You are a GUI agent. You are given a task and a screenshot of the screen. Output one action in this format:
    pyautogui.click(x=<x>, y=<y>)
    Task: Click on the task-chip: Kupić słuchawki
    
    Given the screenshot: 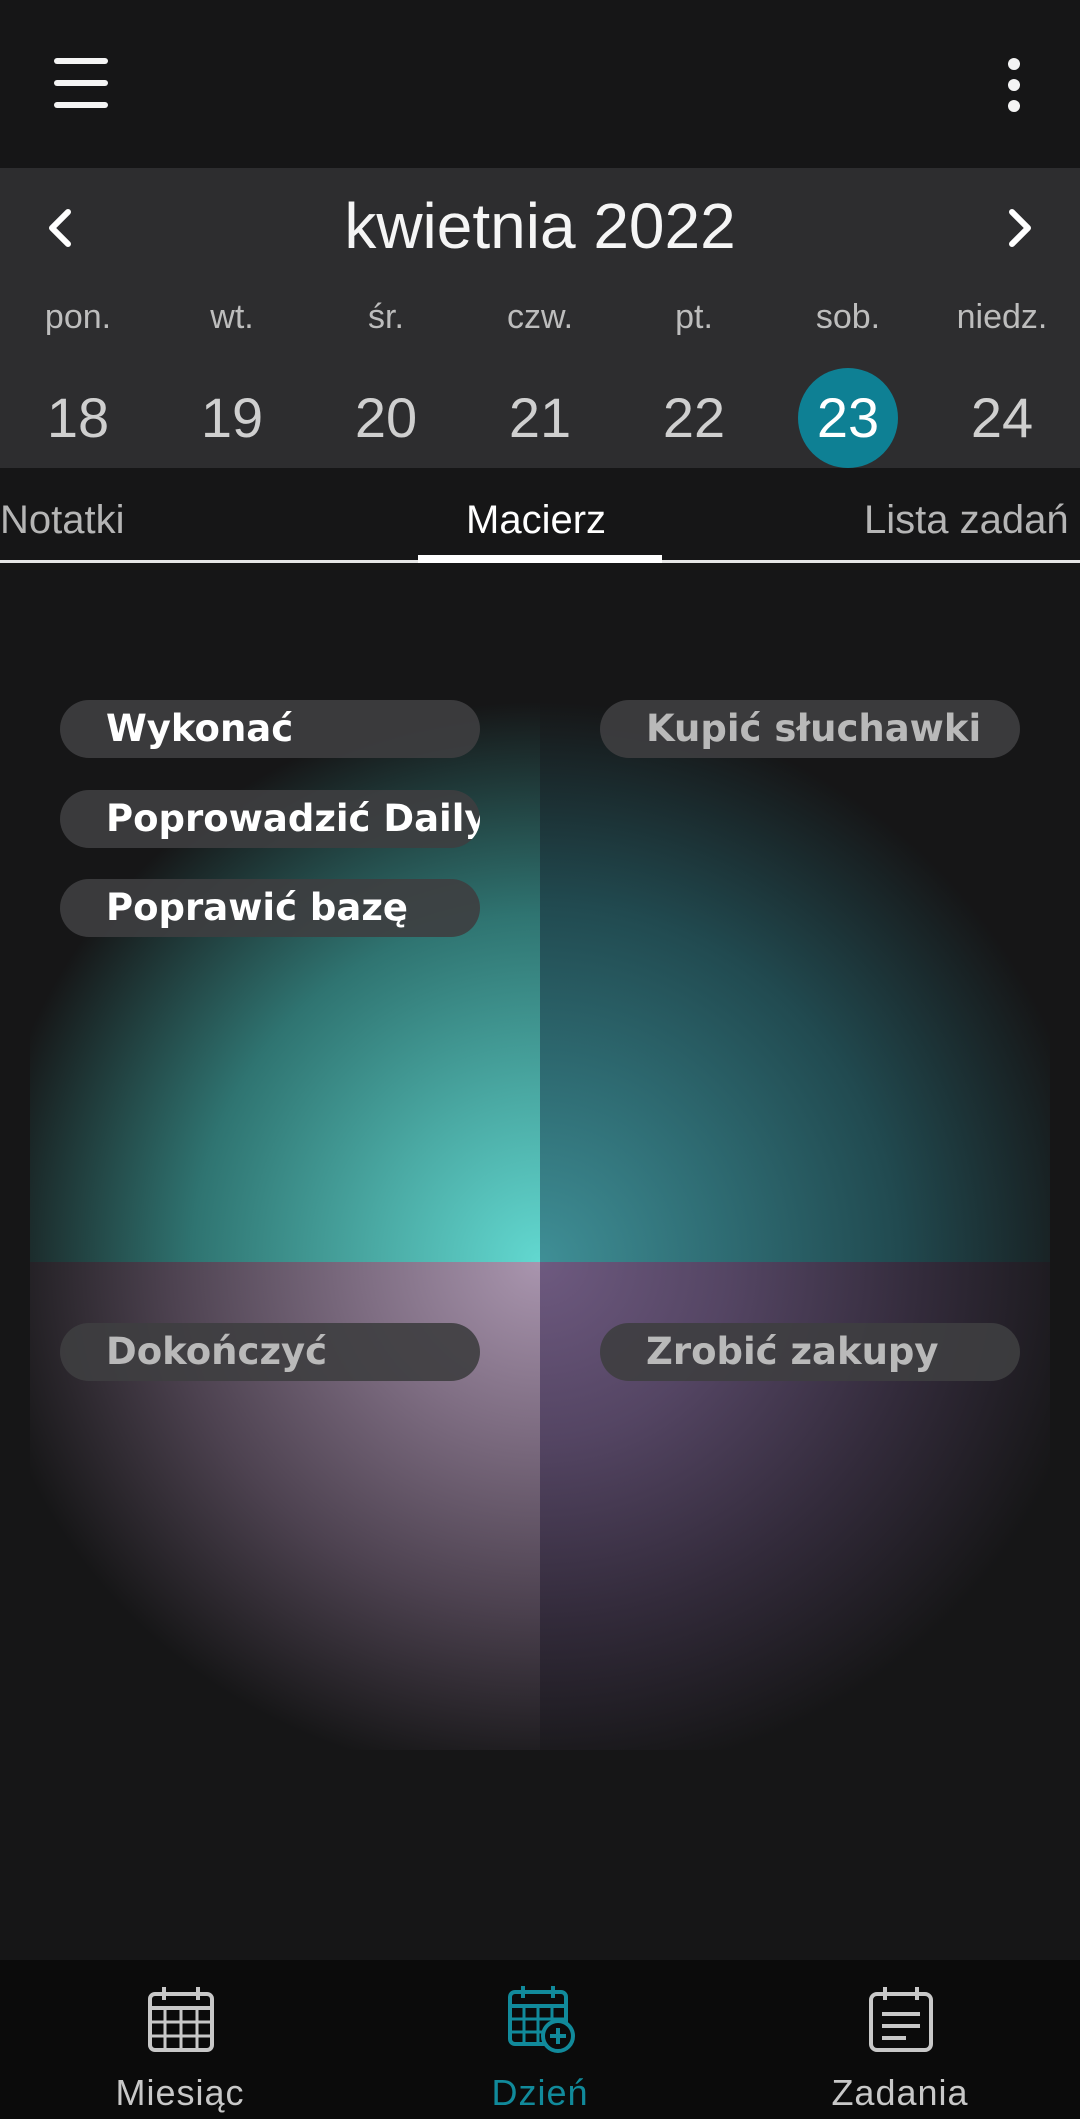 What is the action you would take?
    pyautogui.click(x=810, y=729)
    